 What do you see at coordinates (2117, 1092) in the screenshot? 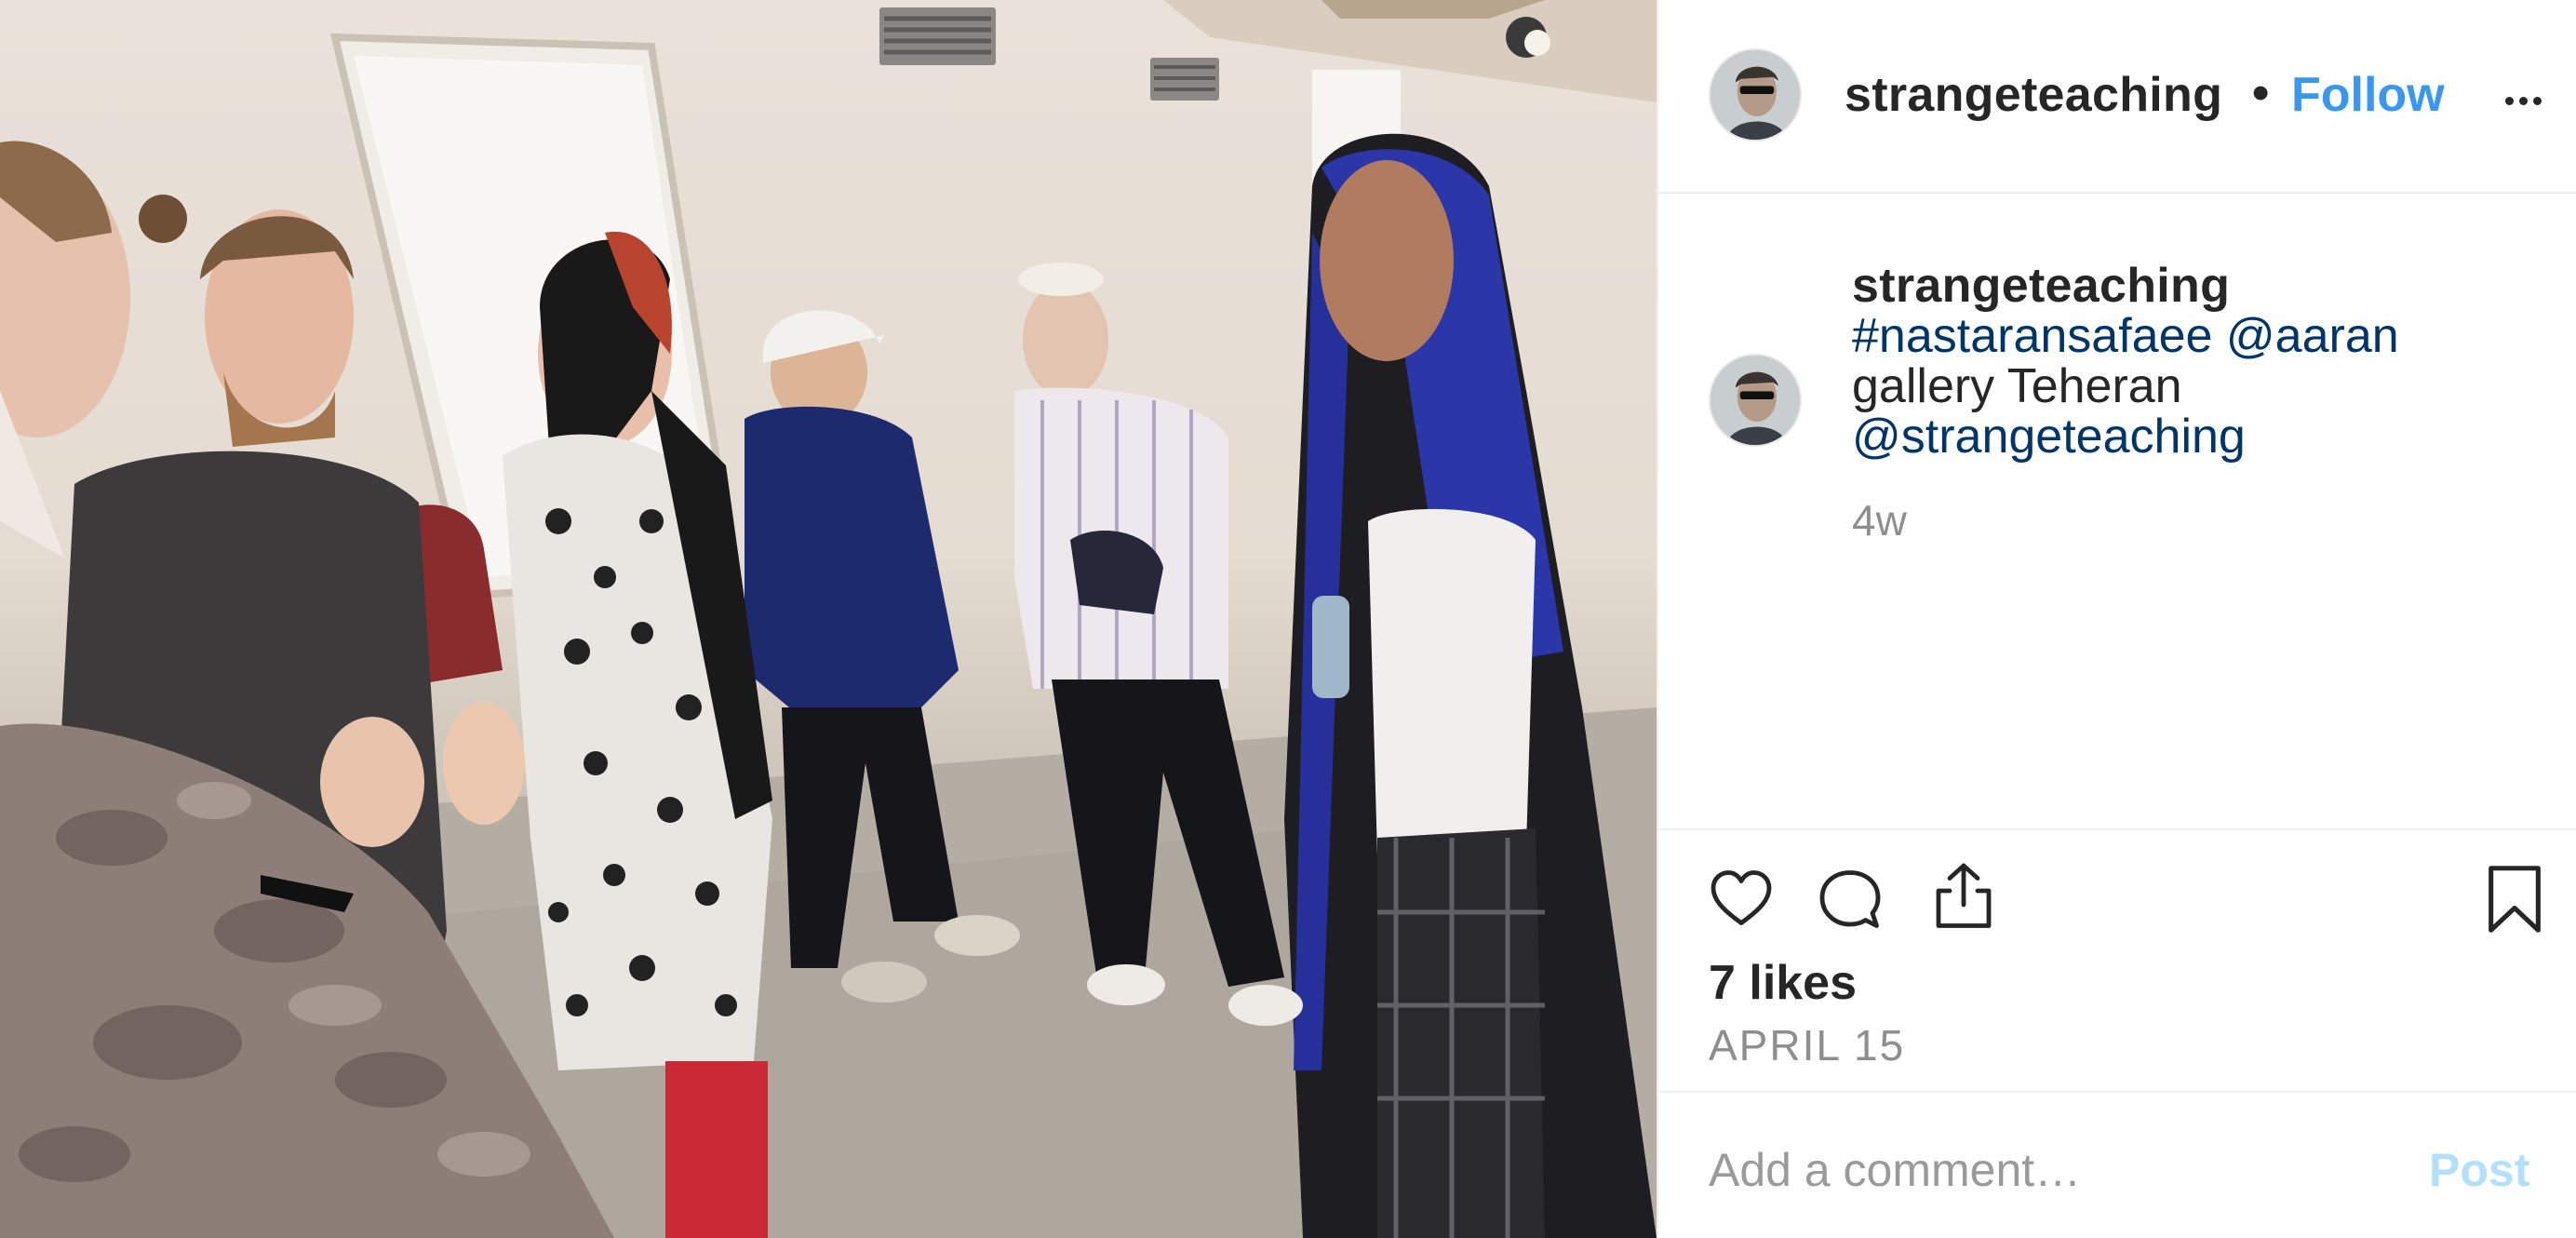
I see `comment-divider` at bounding box center [2117, 1092].